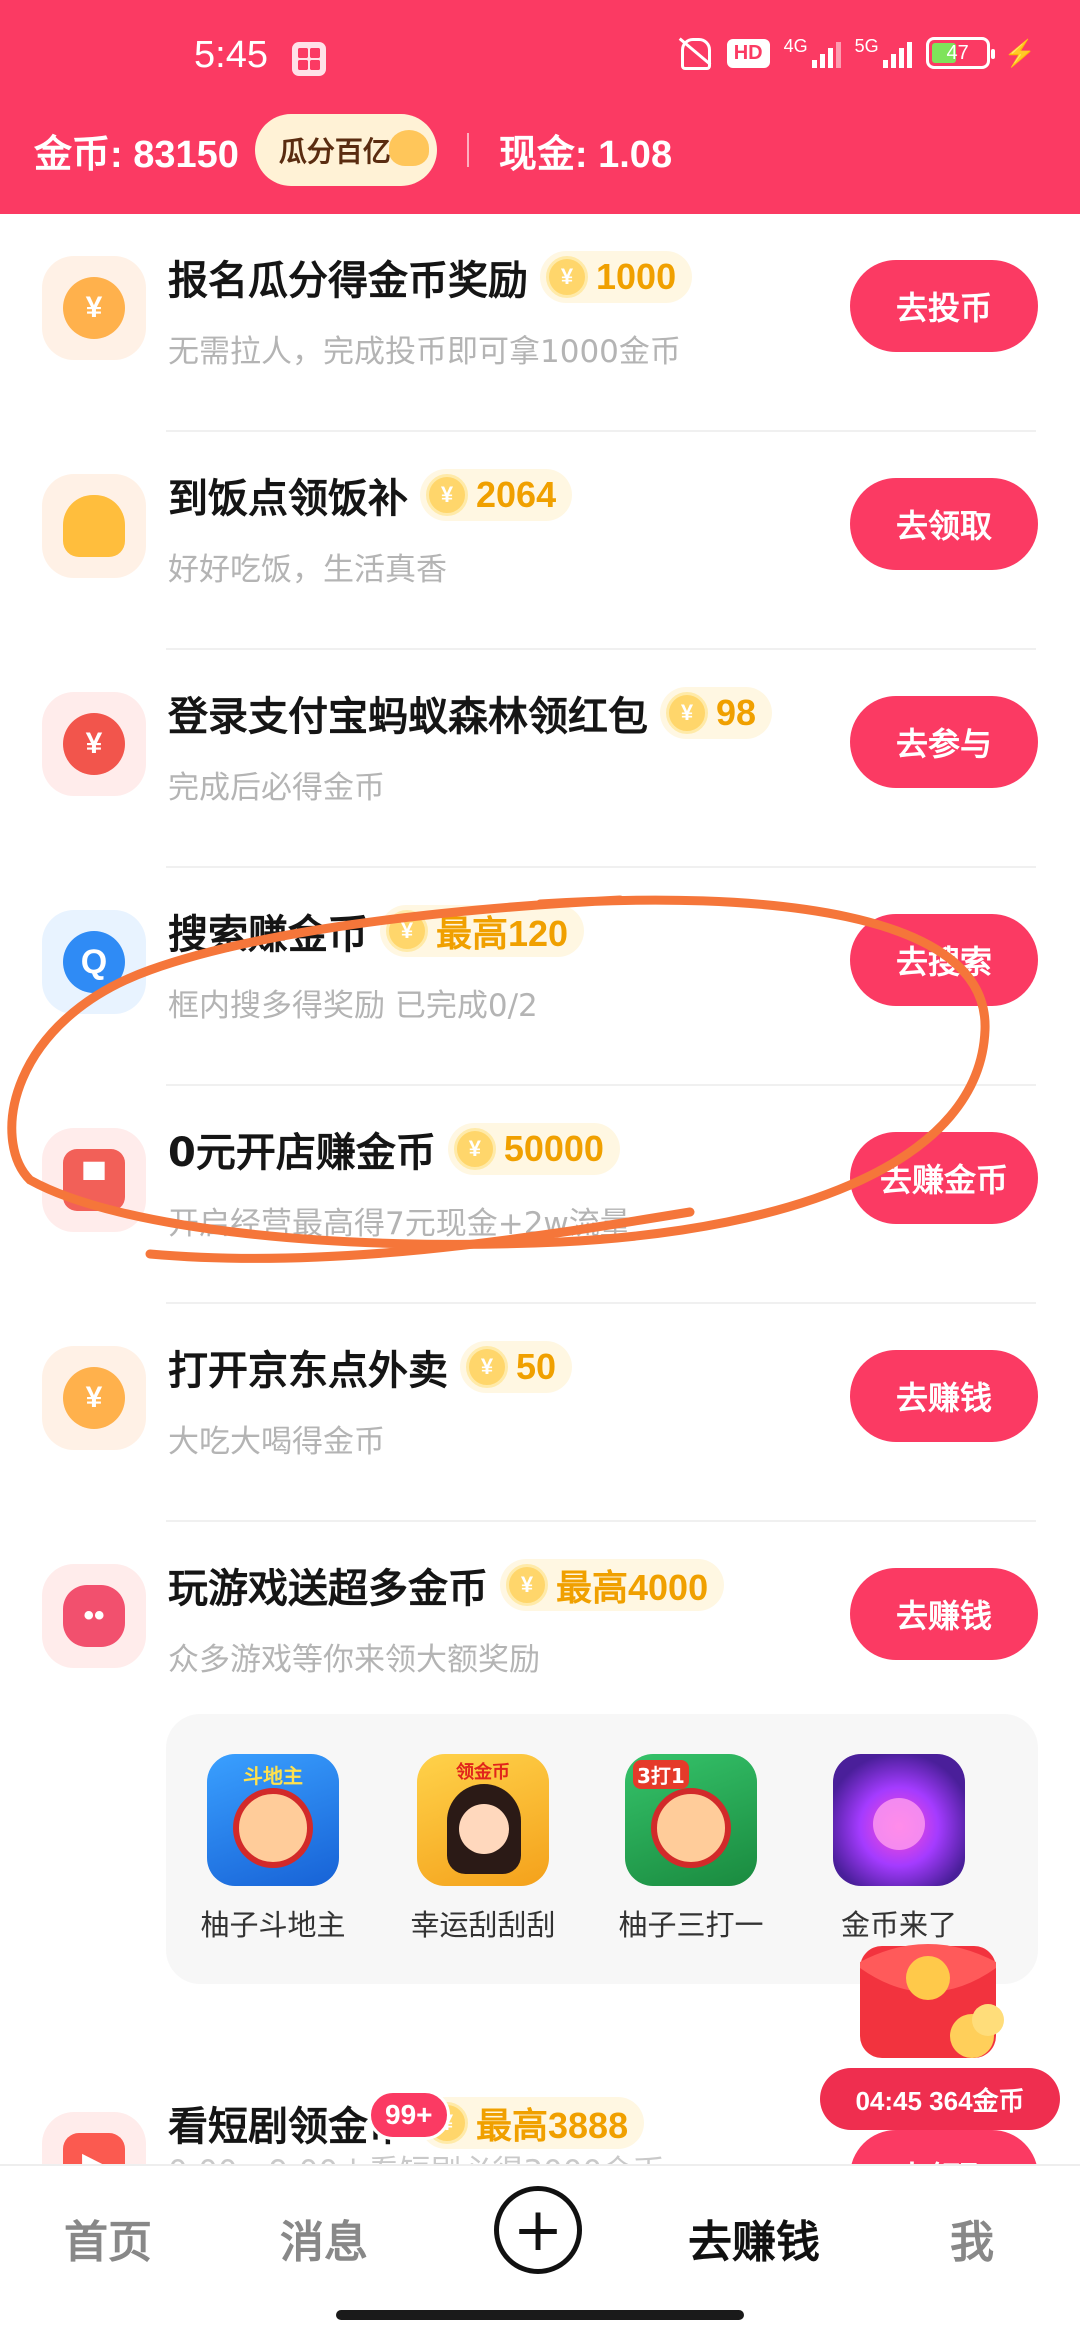 Image resolution: width=1080 pixels, height=2340 pixels. Describe the element at coordinates (408, 148) in the screenshot. I see `gold-ingot-icon` at that location.